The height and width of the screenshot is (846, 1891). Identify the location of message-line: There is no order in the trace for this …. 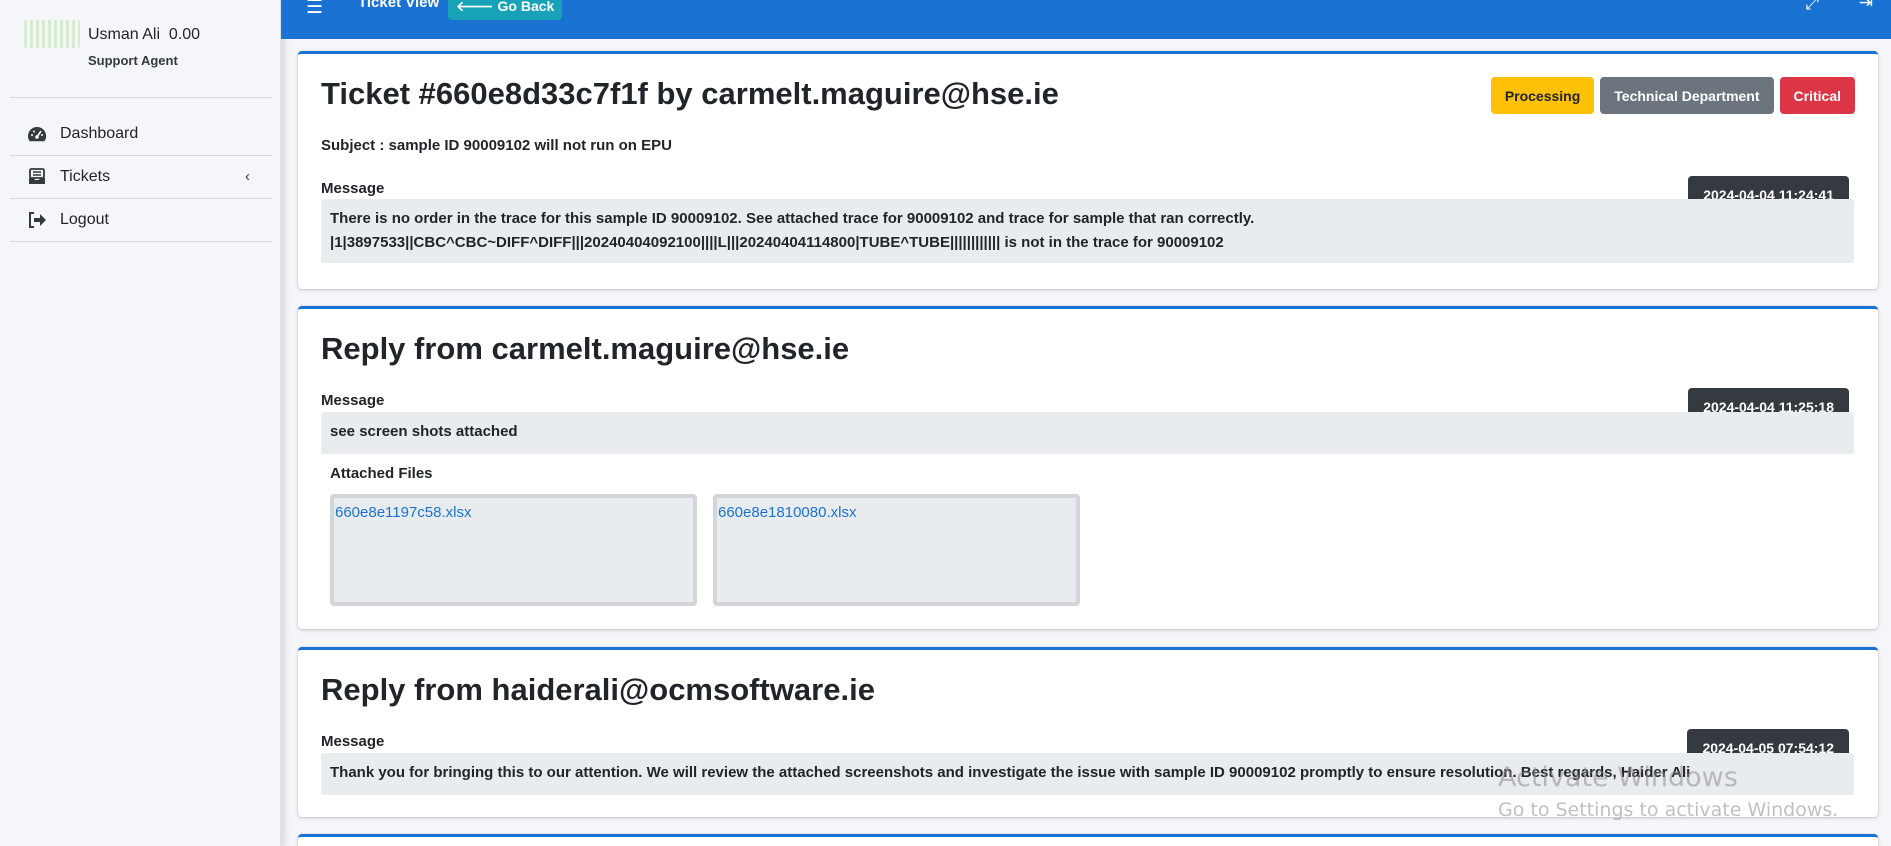
(792, 218).